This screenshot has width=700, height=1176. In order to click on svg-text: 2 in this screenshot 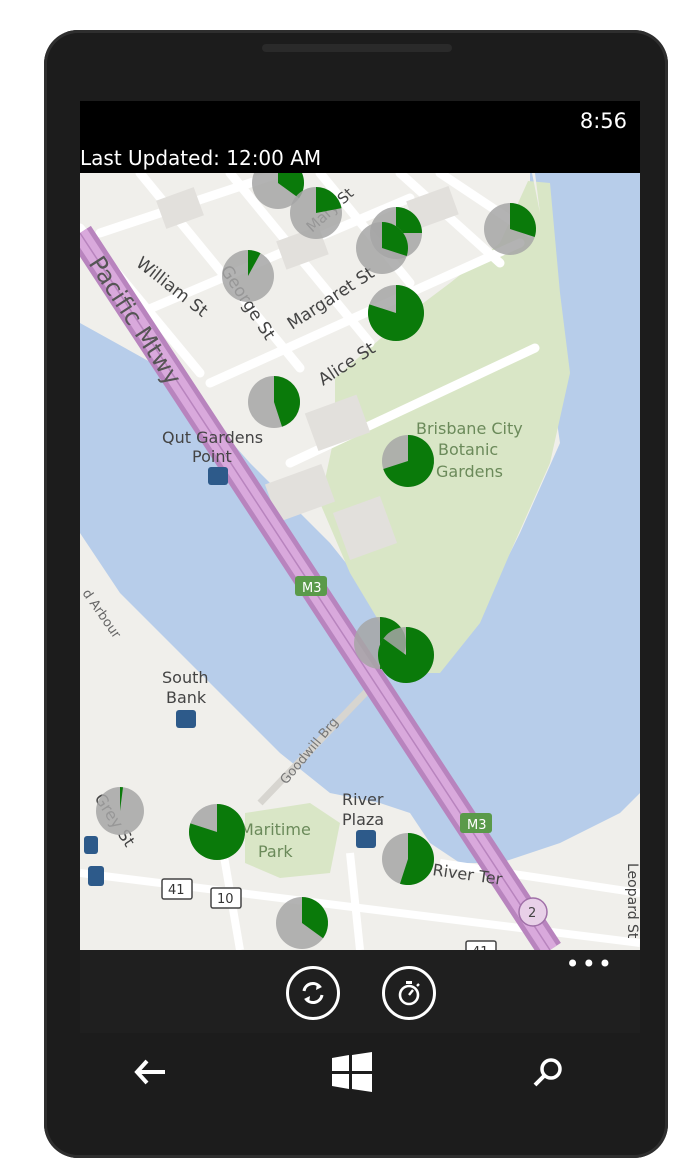, I will do `click(532, 913)`.